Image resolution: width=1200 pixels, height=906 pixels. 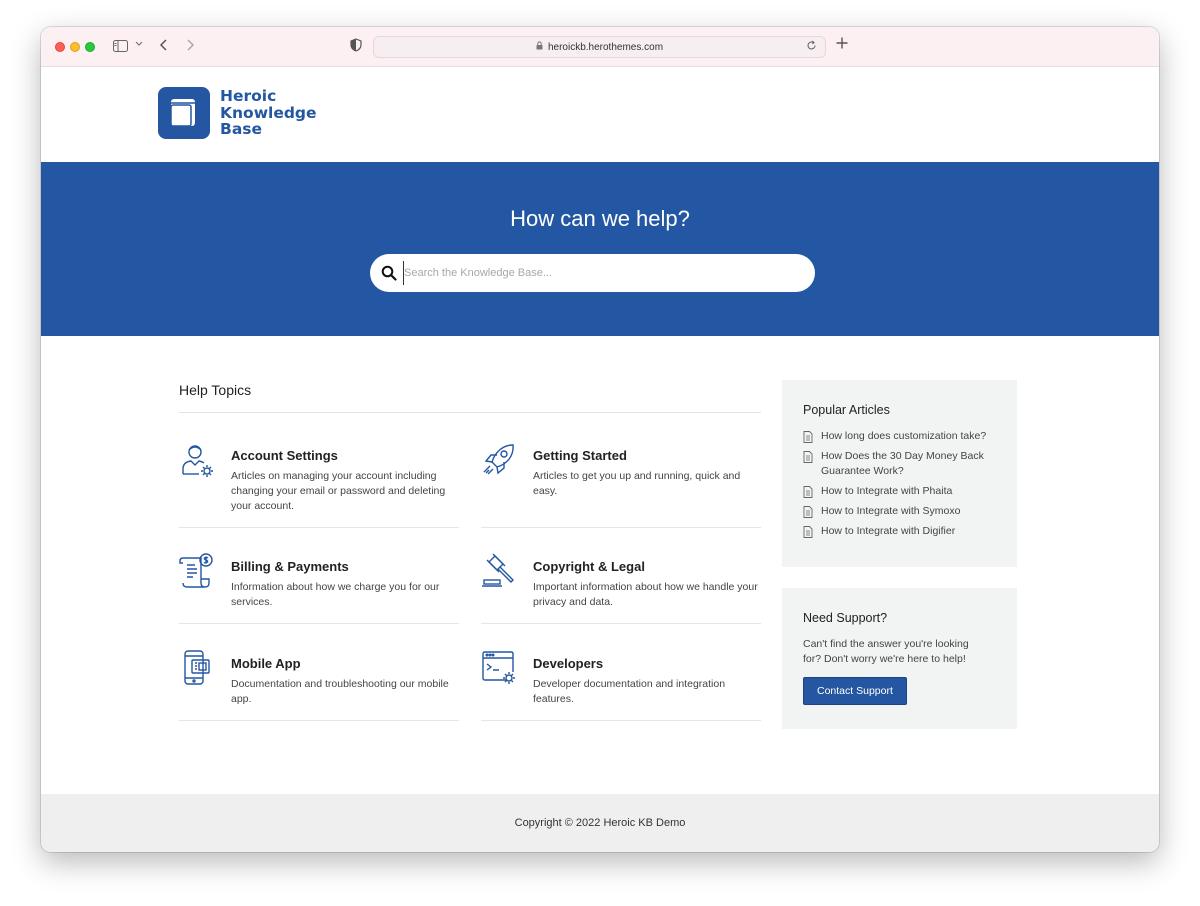 What do you see at coordinates (266, 663) in the screenshot?
I see `topic-title: Mobile App` at bounding box center [266, 663].